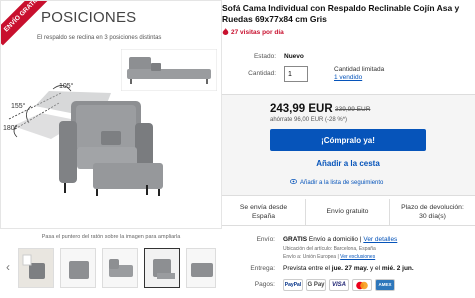  Describe the element at coordinates (359, 69) in the screenshot. I see `availability-text: Cantidad limitada` at that location.